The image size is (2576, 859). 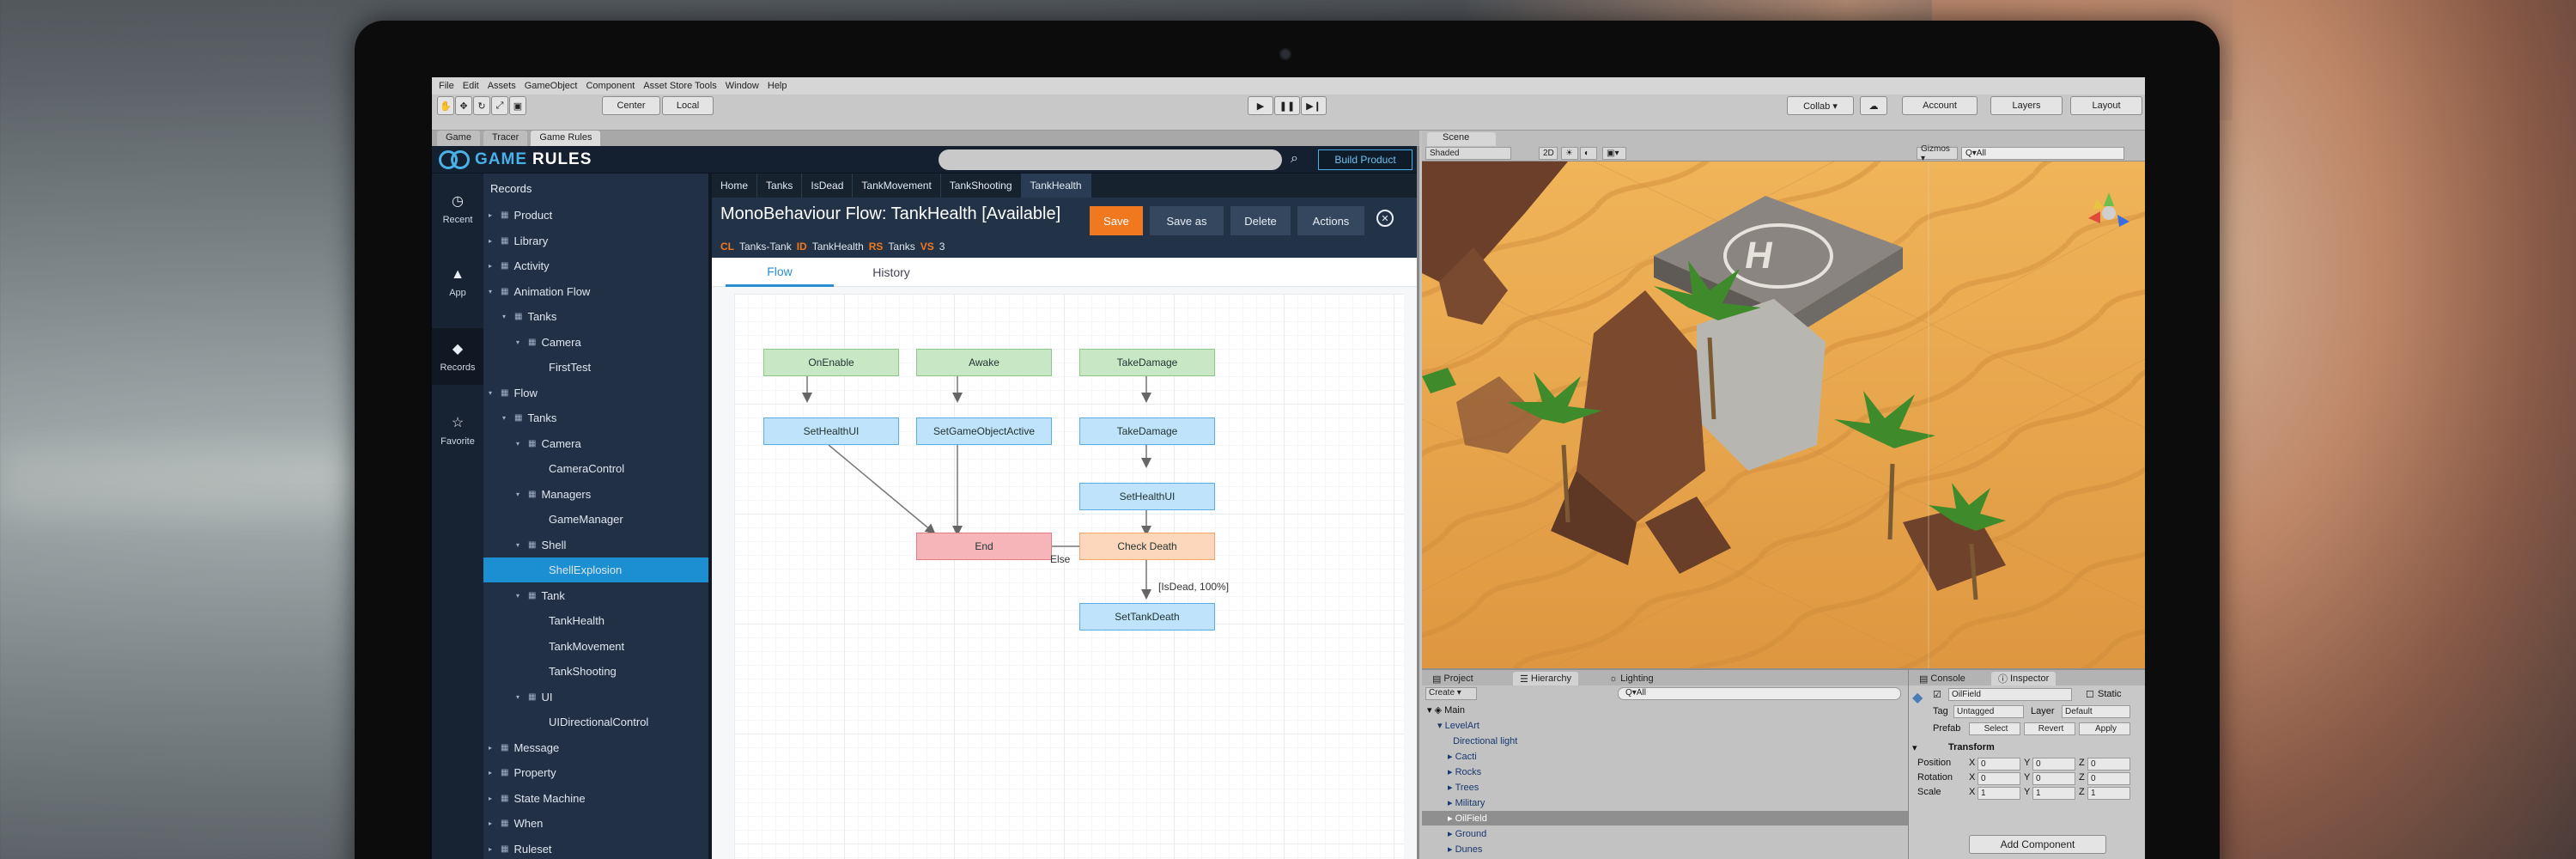 What do you see at coordinates (1441, 725) in the screenshot?
I see `hierarchy-arrow-icon: ▾` at bounding box center [1441, 725].